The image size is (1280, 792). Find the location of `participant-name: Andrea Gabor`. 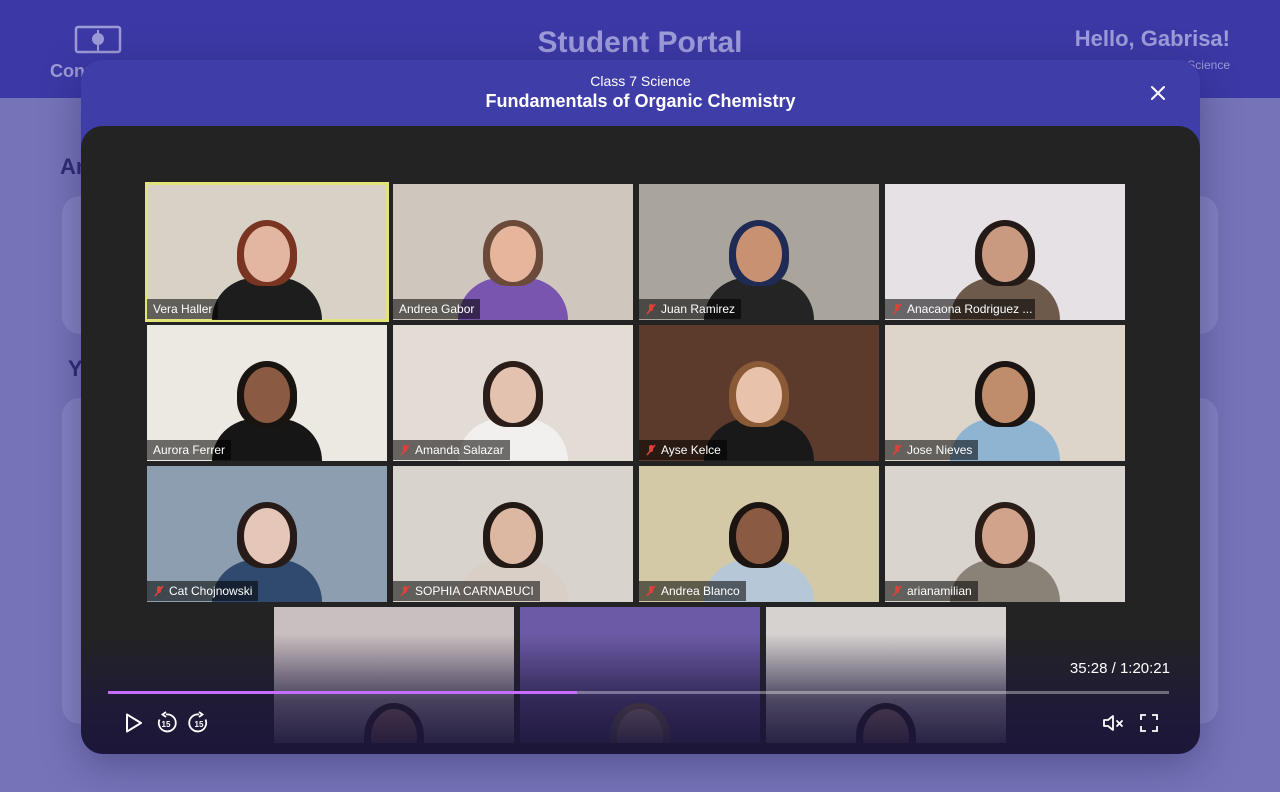

participant-name: Andrea Gabor is located at coordinates (437, 309).